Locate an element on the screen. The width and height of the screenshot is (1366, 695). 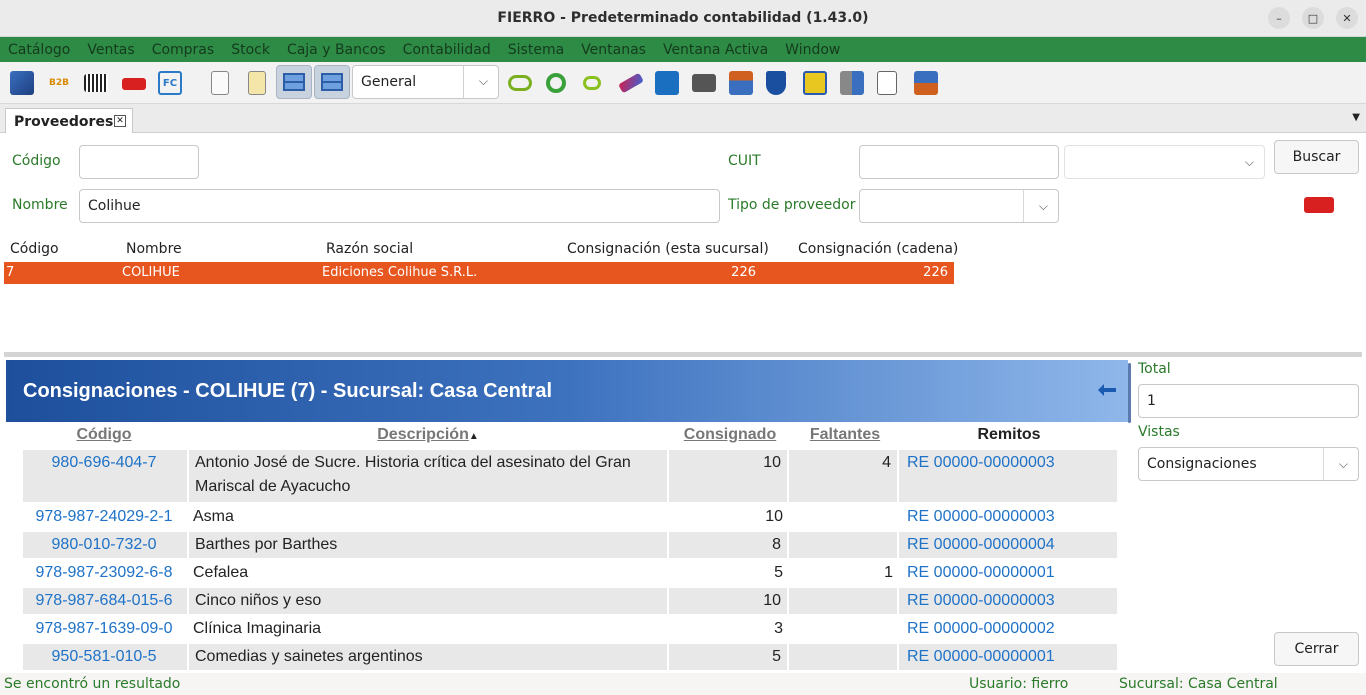
menu-ventana-activa: Ventana Activa is located at coordinates (715, 50).